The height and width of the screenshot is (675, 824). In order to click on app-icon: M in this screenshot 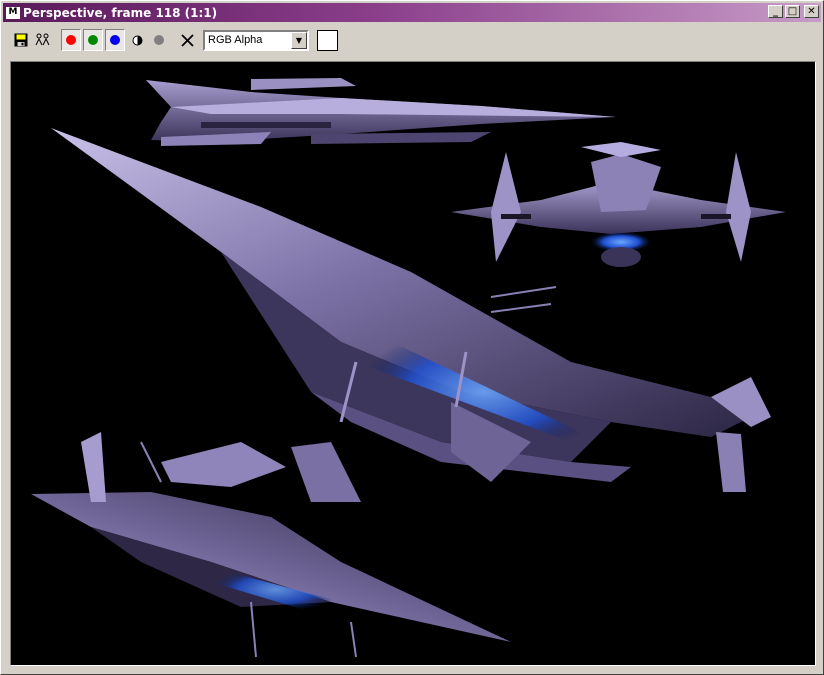, I will do `click(13, 12)`.